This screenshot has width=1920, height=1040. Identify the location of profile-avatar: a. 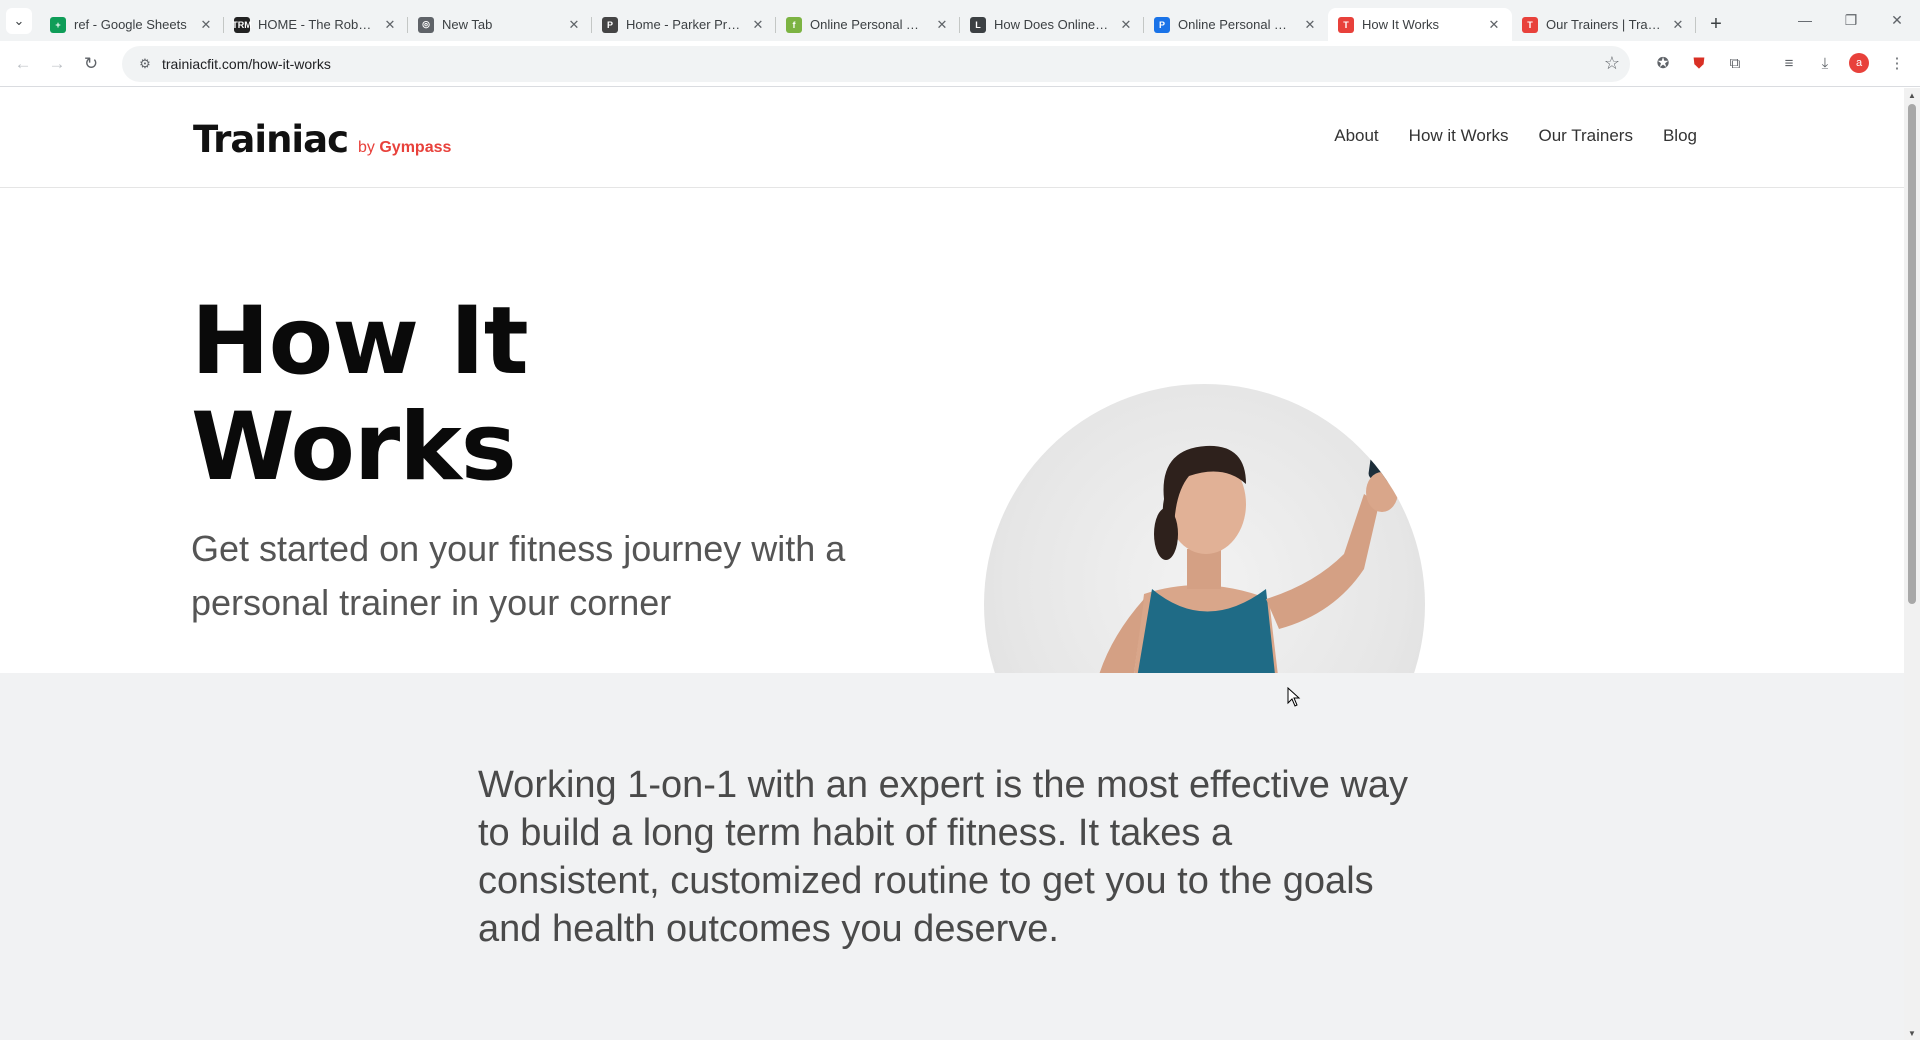
(1859, 63).